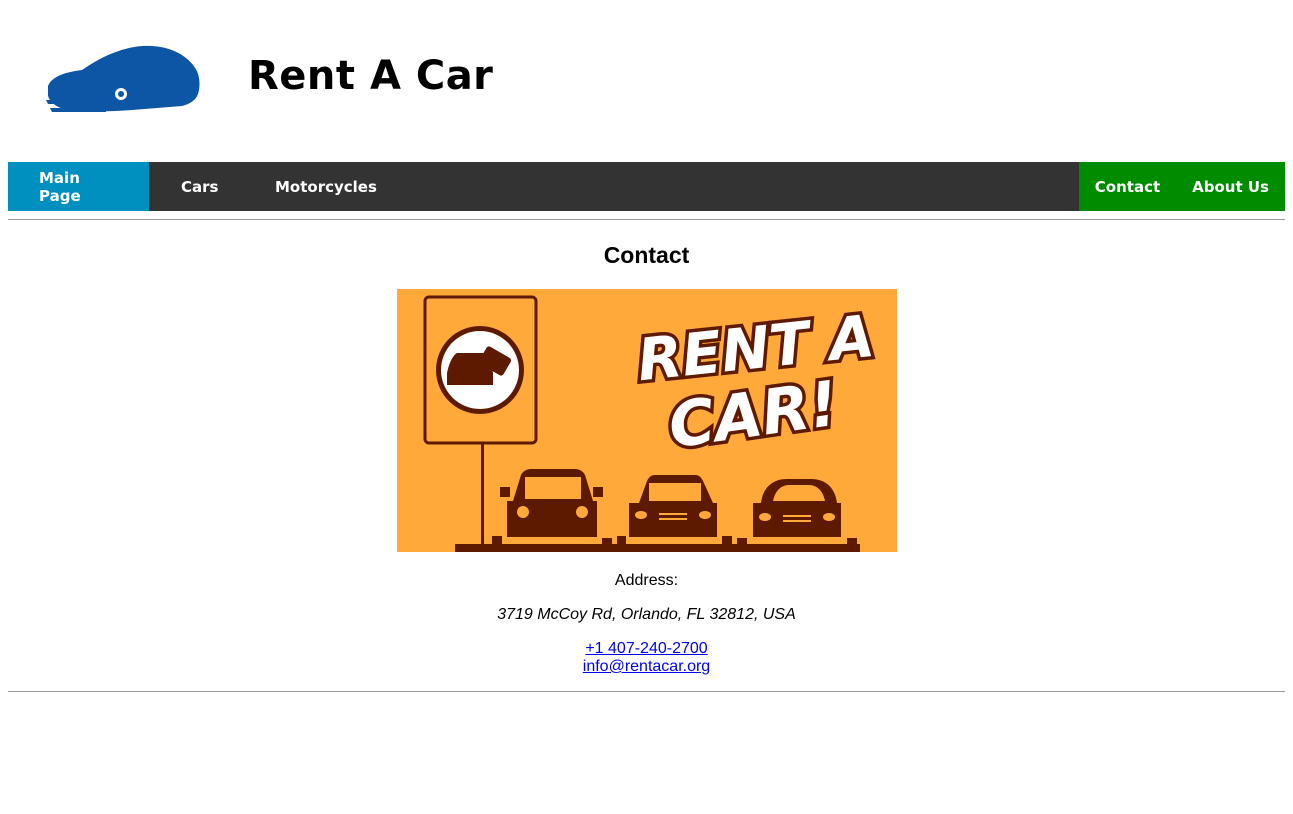 The height and width of the screenshot is (814, 1293). I want to click on car-logo-icon, so click(124, 78).